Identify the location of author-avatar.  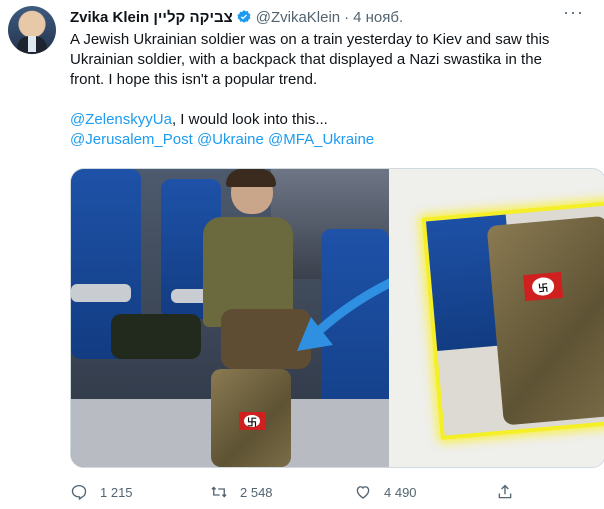
(32, 30).